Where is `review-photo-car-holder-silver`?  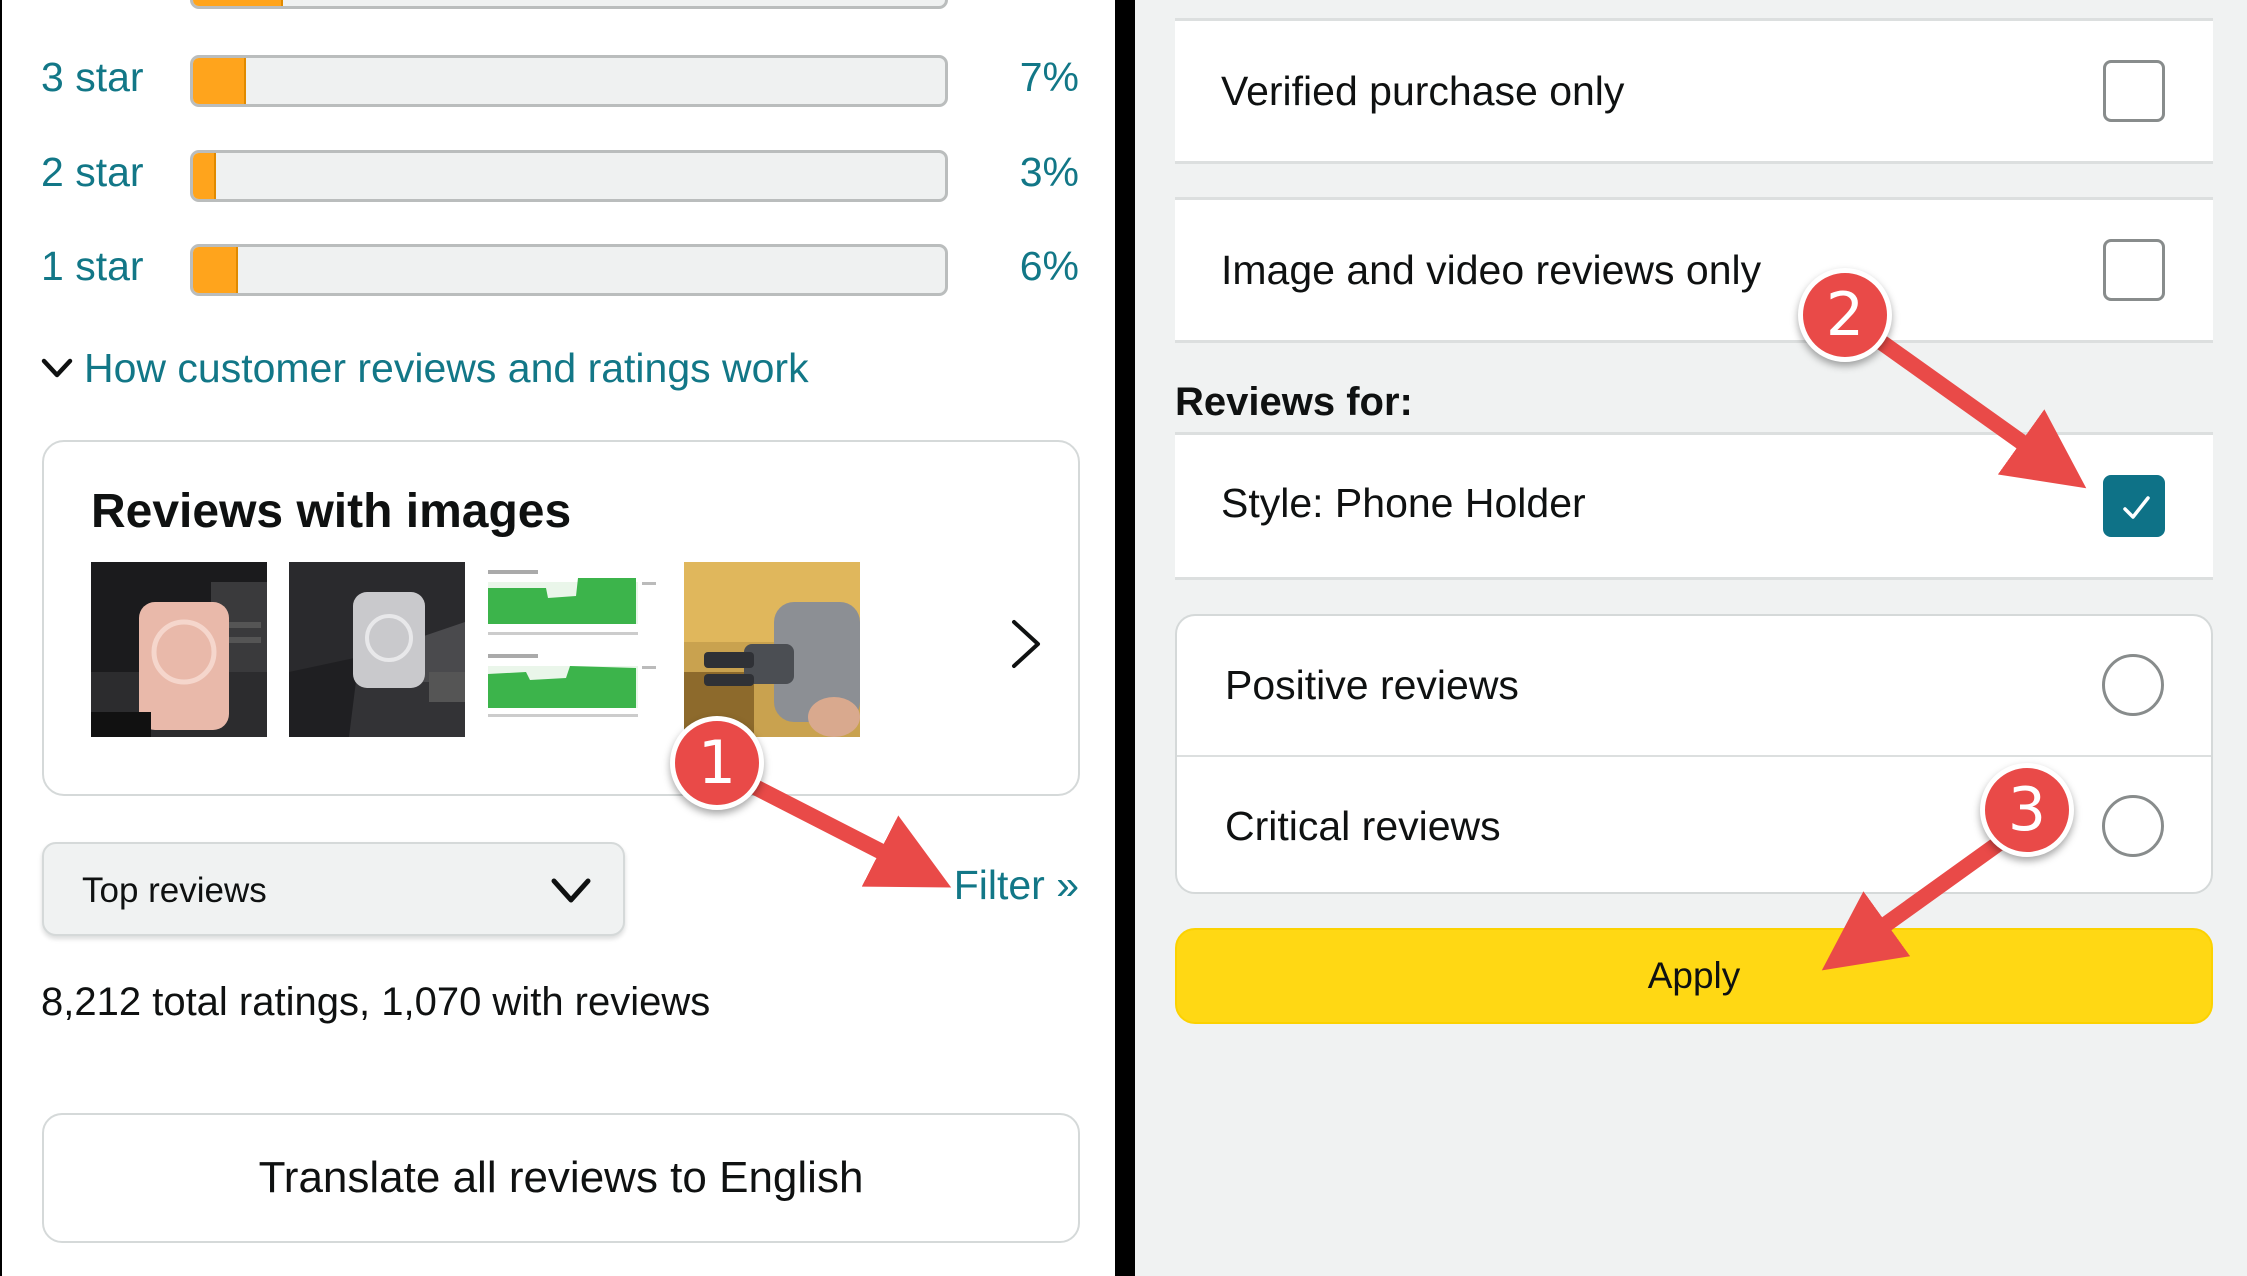
review-photo-car-holder-silver is located at coordinates (377, 649).